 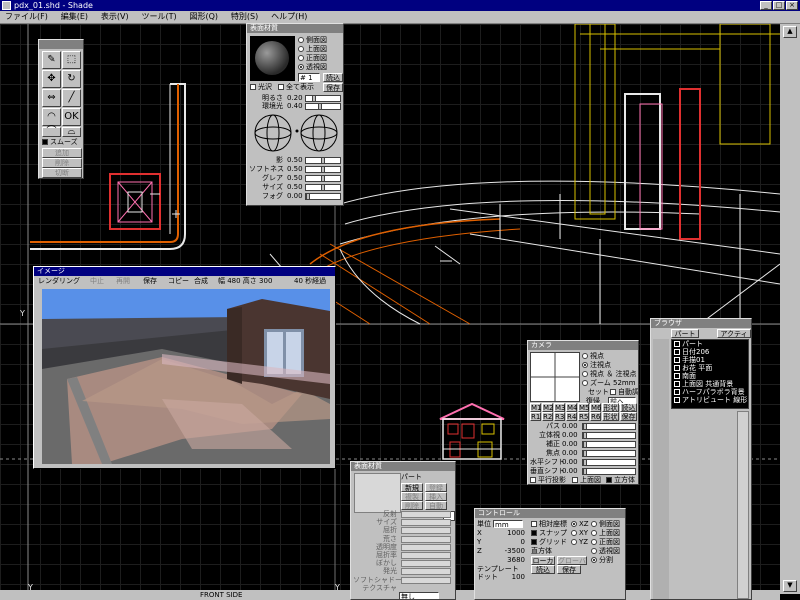 I want to click on browser-scrollbar, so click(x=743, y=505).